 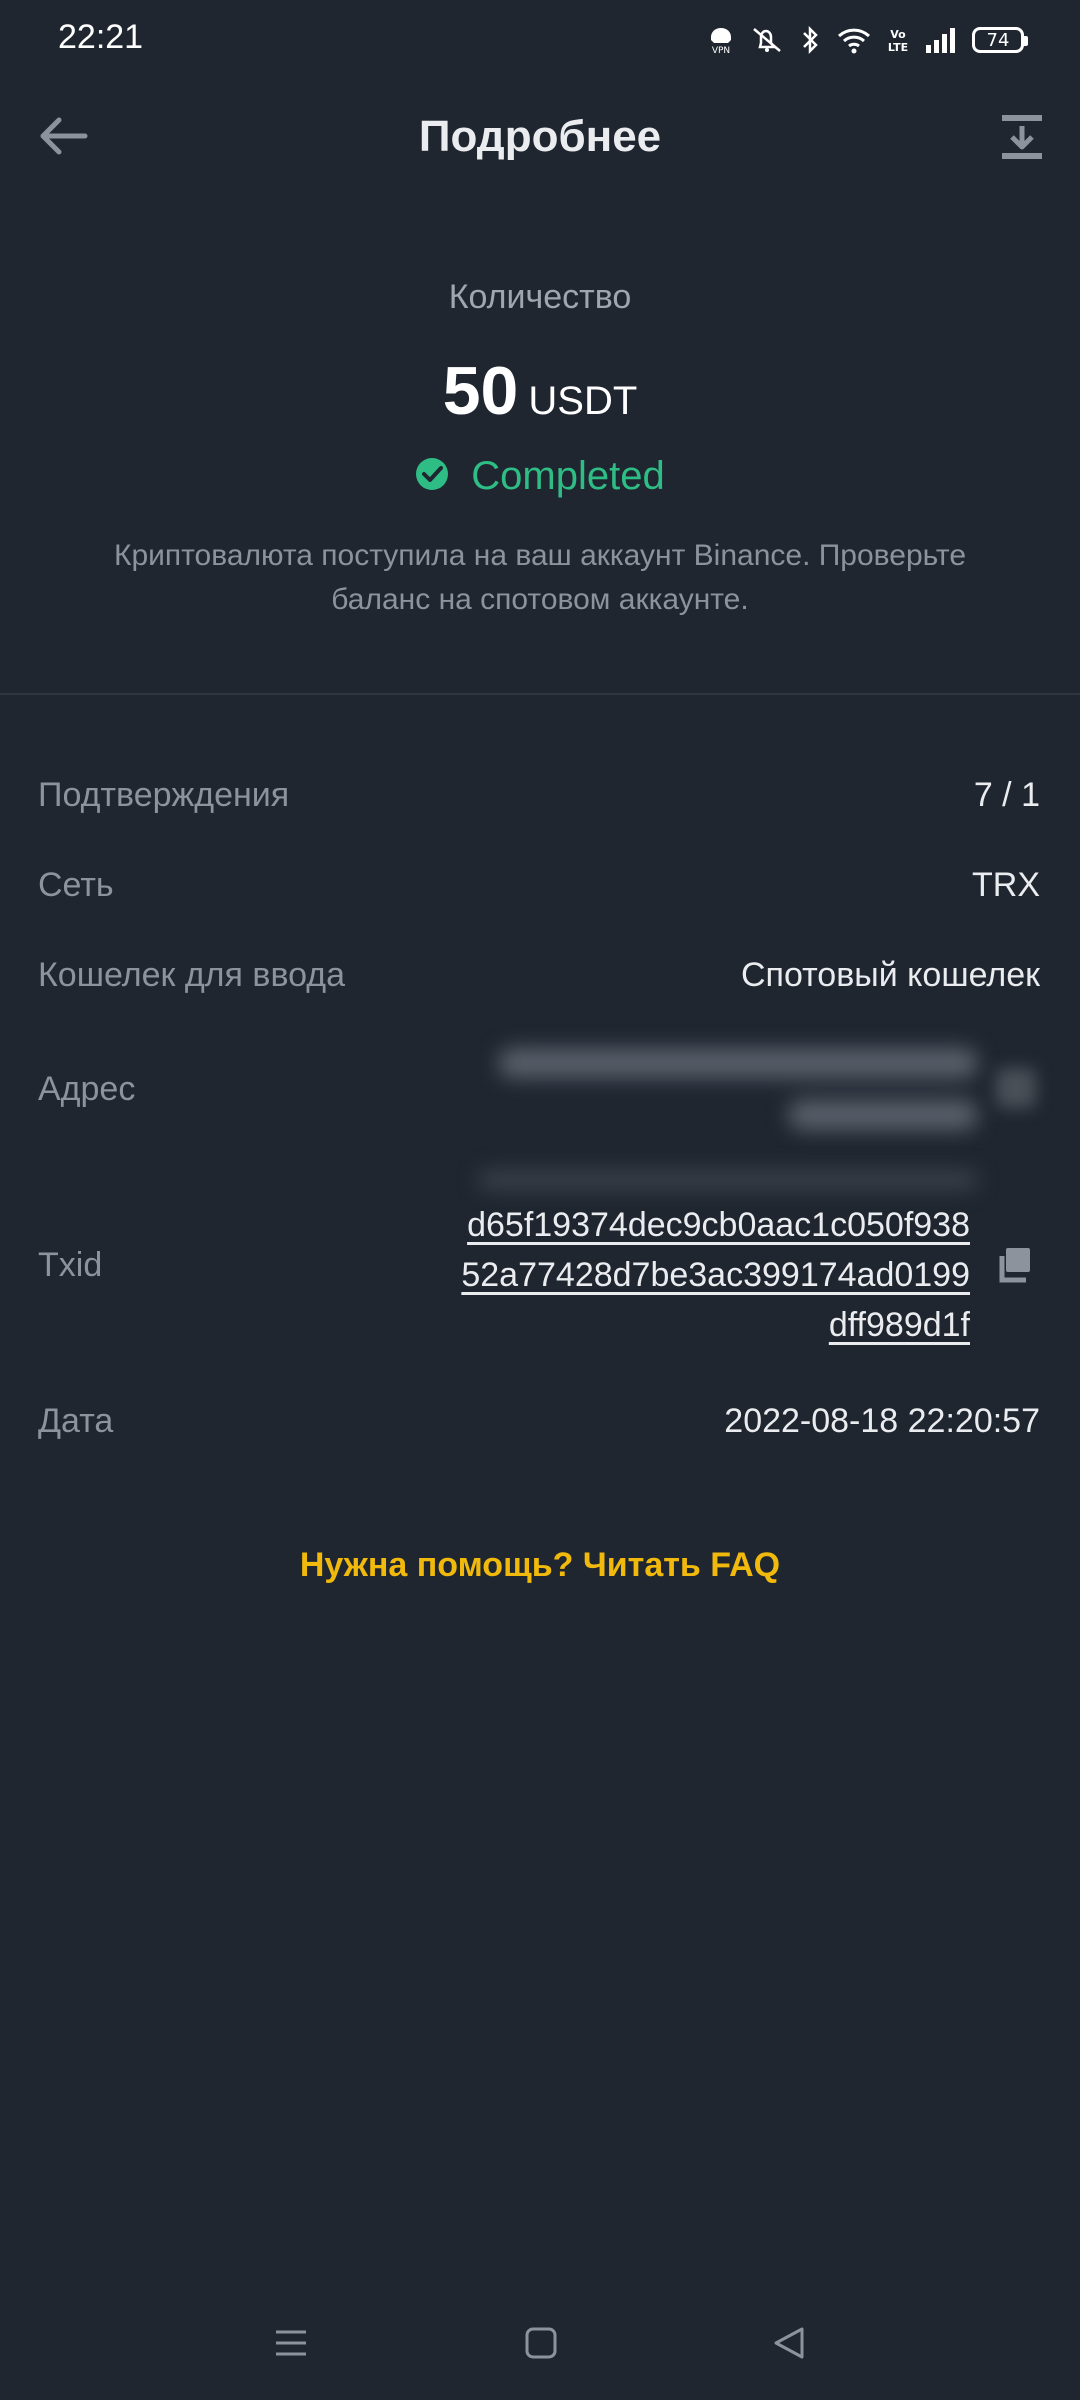 I want to click on status-badge: Completed, so click(x=540, y=476).